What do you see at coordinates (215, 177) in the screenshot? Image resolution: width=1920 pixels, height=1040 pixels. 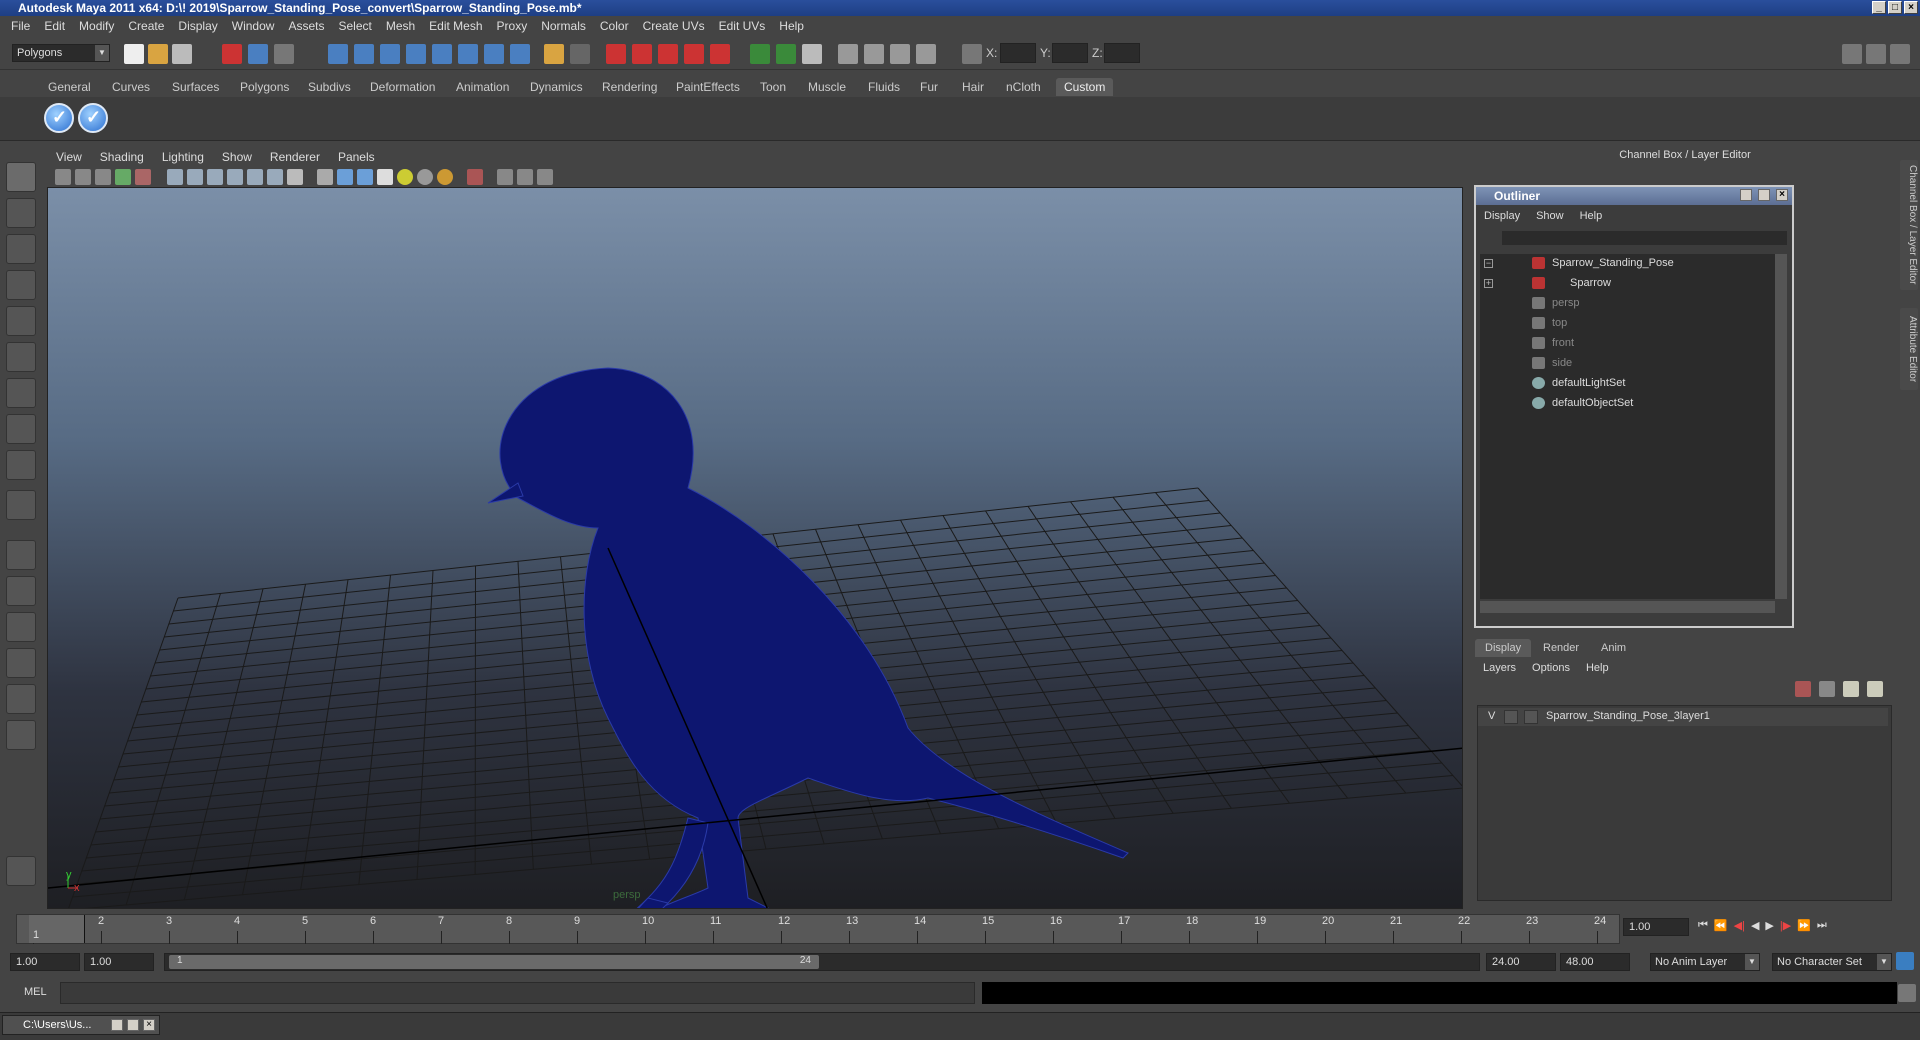 I see `resolution-gate-icon` at bounding box center [215, 177].